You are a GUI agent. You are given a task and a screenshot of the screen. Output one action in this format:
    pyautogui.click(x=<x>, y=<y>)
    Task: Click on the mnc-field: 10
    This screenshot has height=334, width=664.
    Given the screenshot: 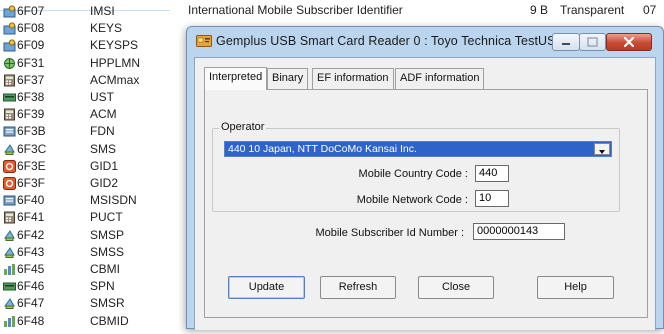 What is the action you would take?
    pyautogui.click(x=492, y=198)
    